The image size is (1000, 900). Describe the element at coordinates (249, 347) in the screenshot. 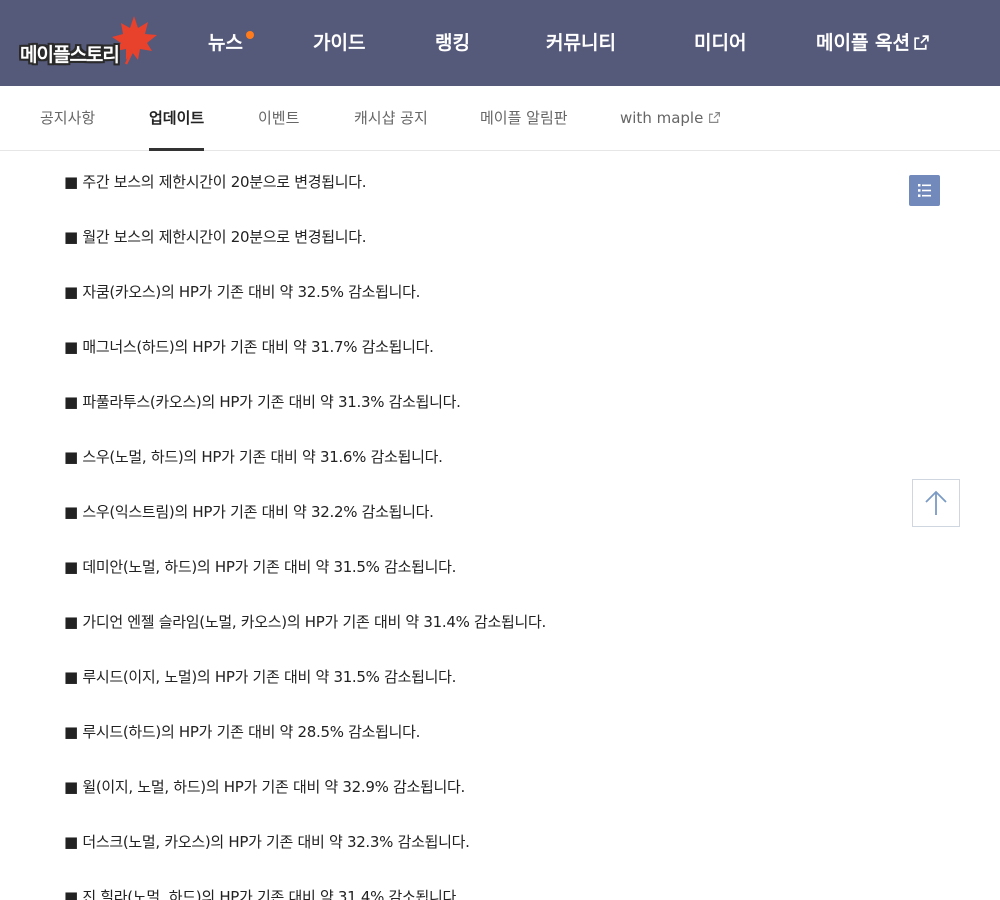

I see `notice-line: ■ 매그너스(하드)의 HP가 기존 대비 약 31.7% 감소됩니다.` at that location.